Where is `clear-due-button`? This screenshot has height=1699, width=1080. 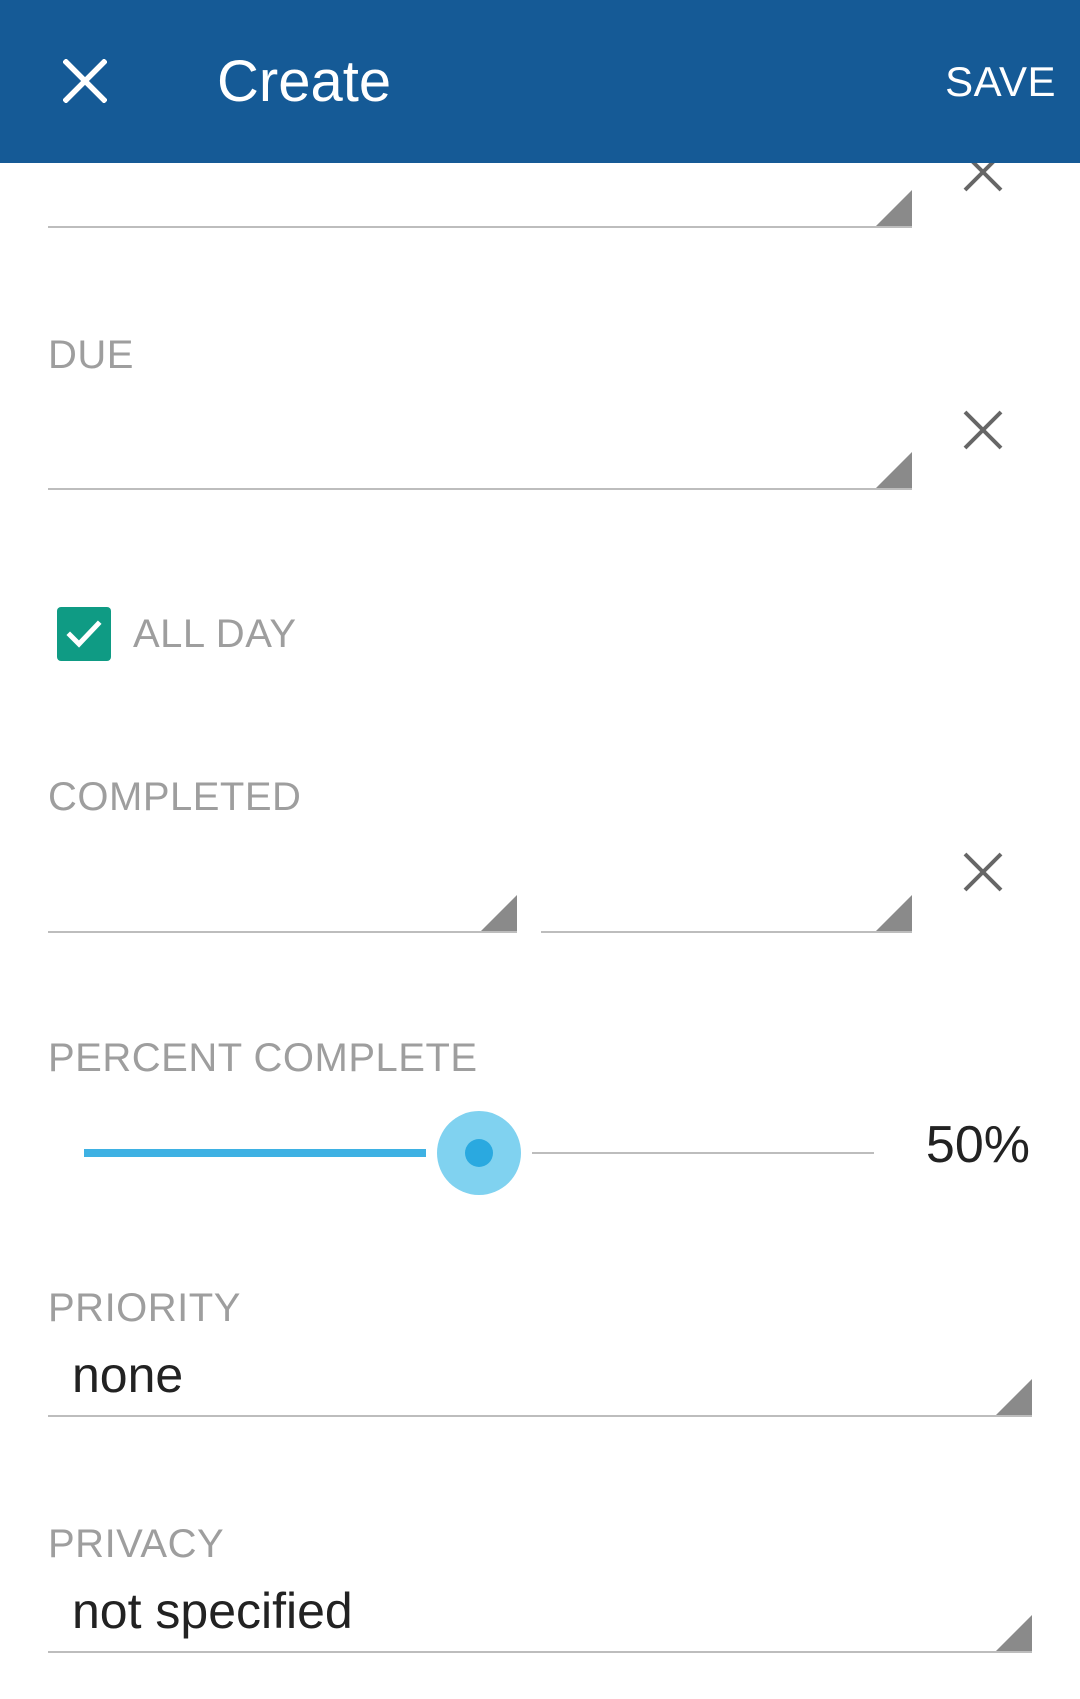
clear-due-button is located at coordinates (983, 430).